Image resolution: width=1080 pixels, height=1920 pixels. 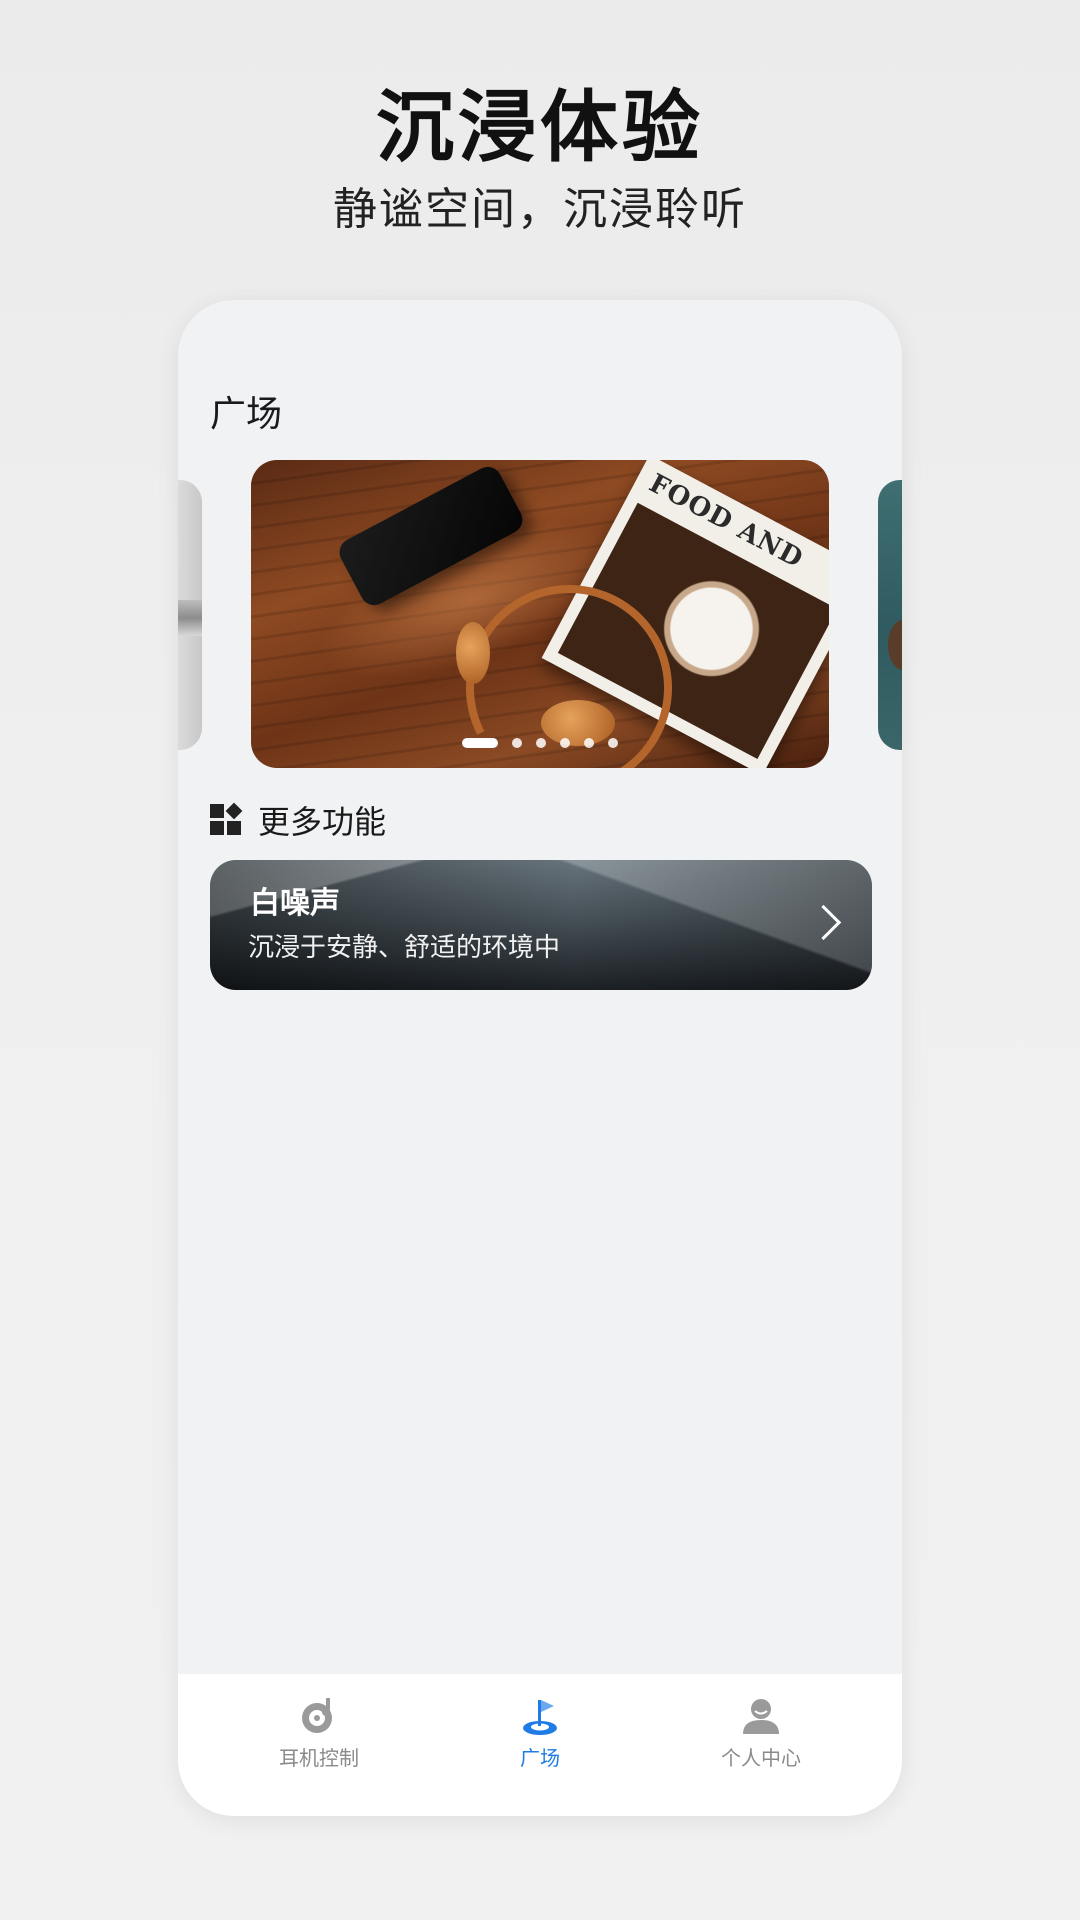 I want to click on next-card-image, so click(x=895, y=645).